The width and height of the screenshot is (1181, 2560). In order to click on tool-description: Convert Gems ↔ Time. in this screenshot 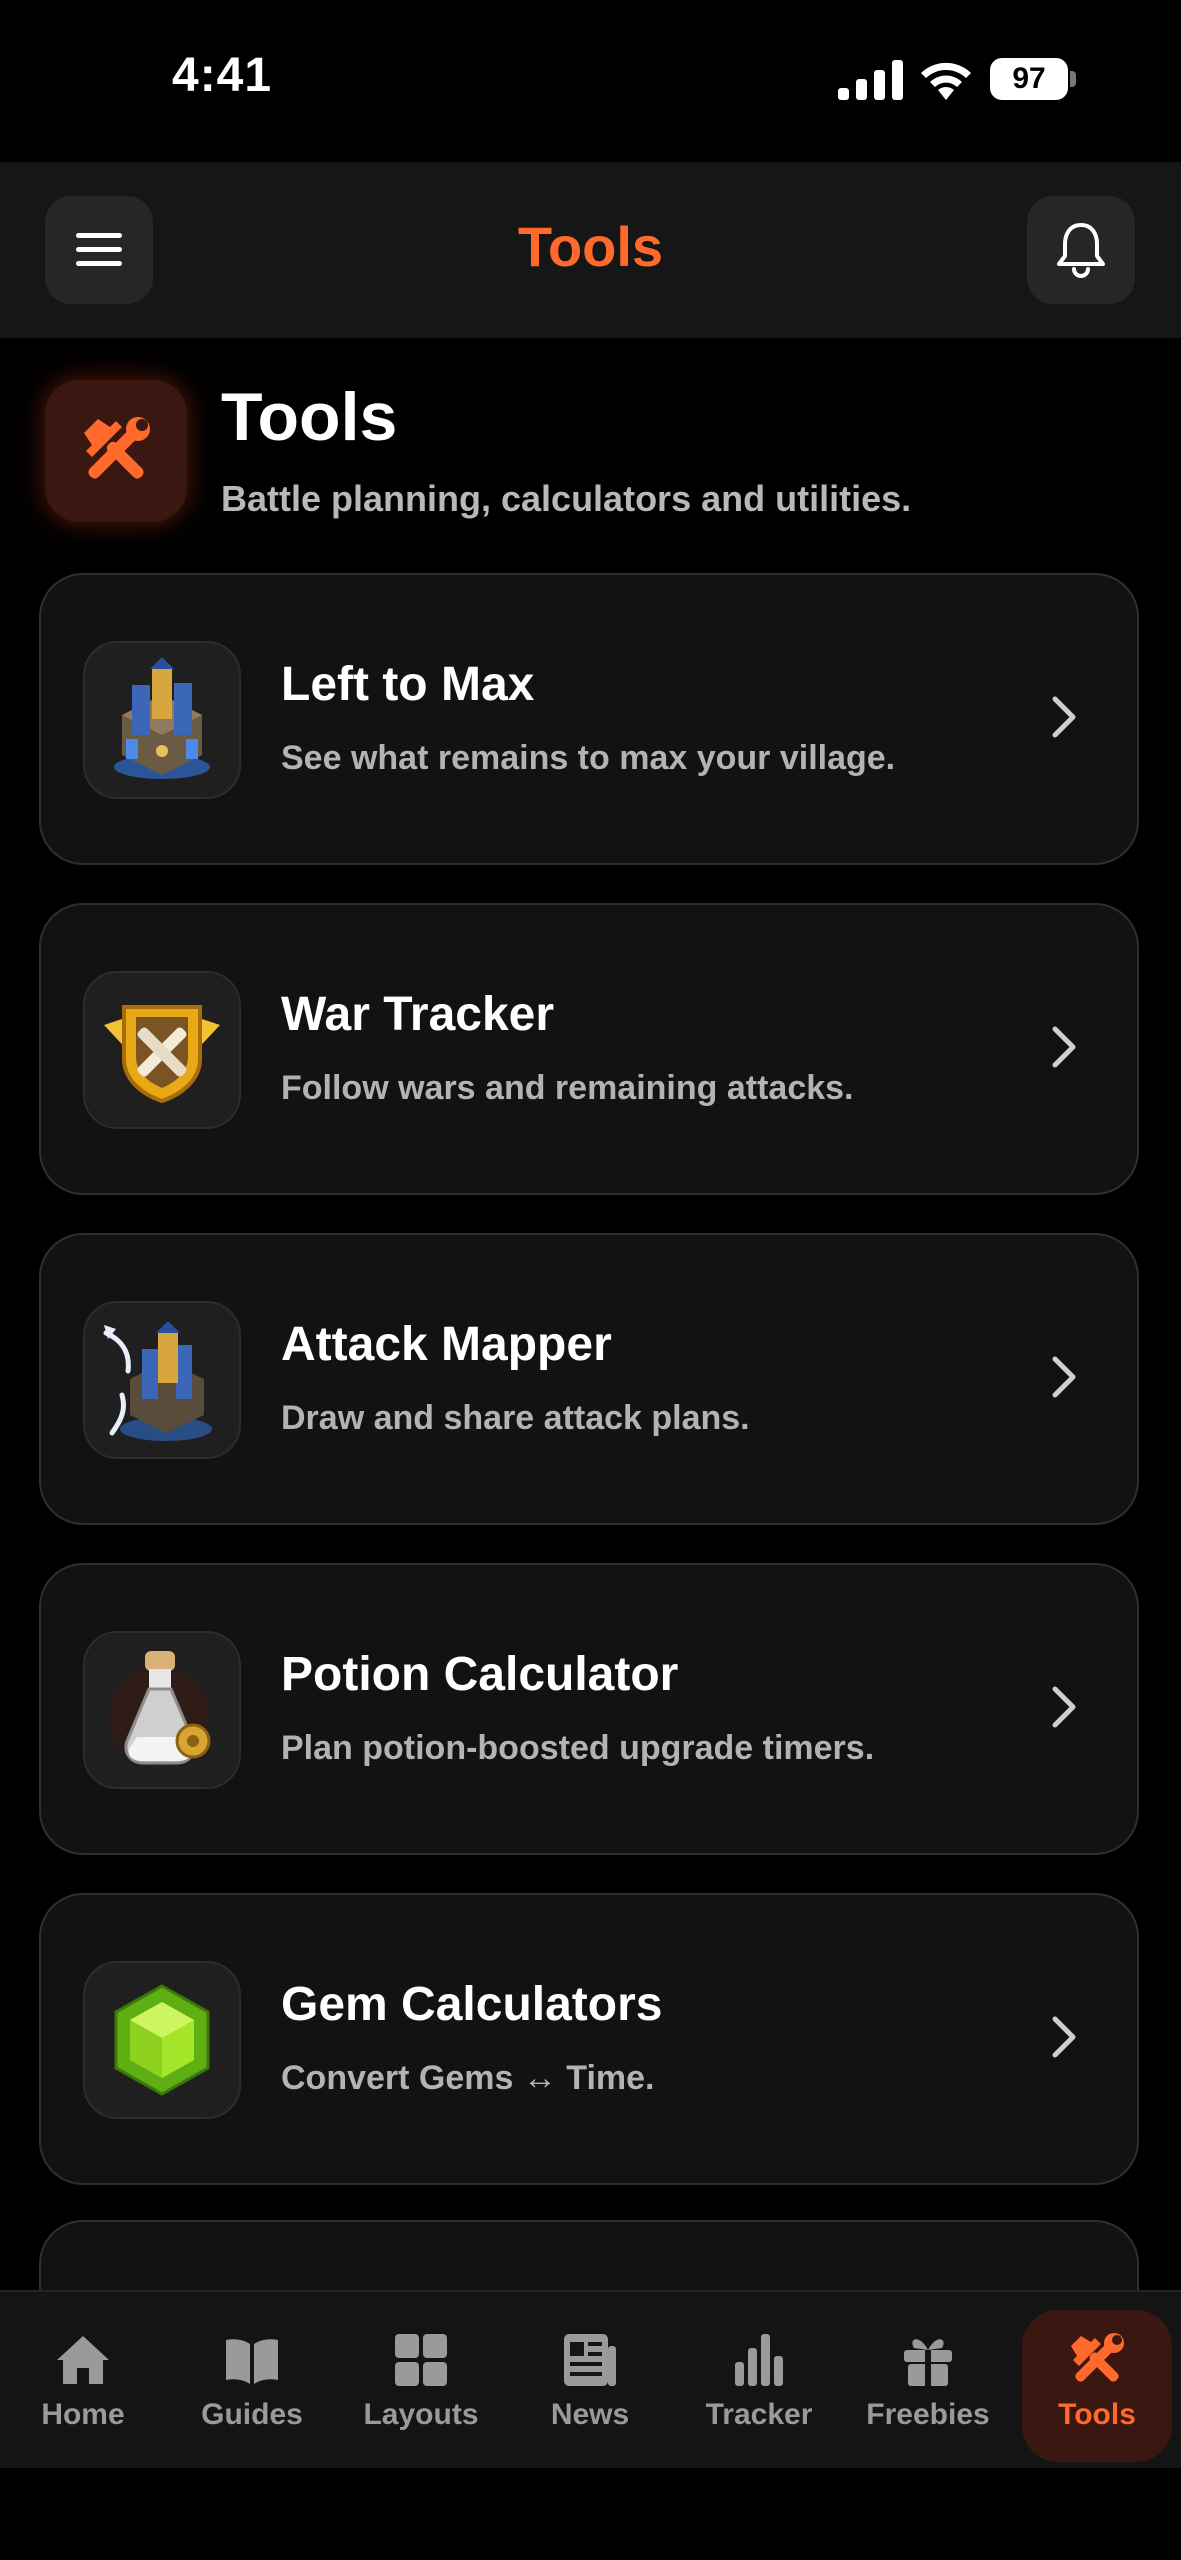, I will do `click(468, 2078)`.